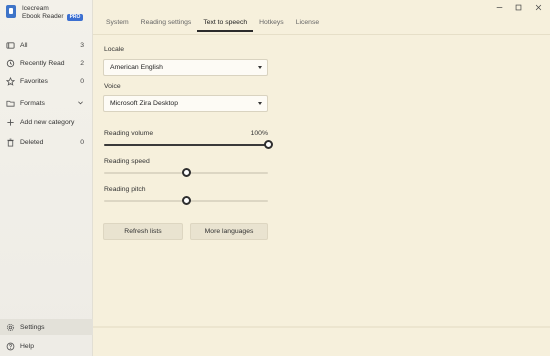 This screenshot has height=356, width=550. I want to click on tab-hotkeys: Hotkeys, so click(271, 24).